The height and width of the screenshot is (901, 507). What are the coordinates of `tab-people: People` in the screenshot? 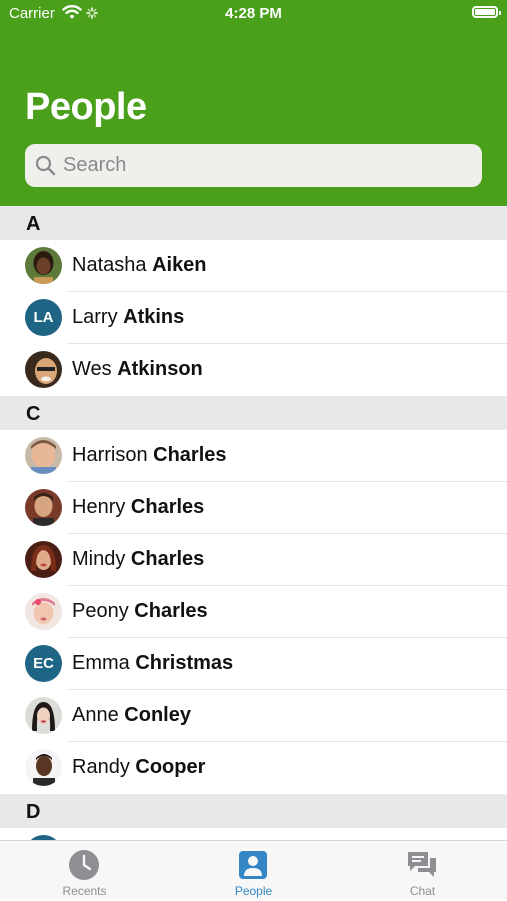 It's located at (253, 871).